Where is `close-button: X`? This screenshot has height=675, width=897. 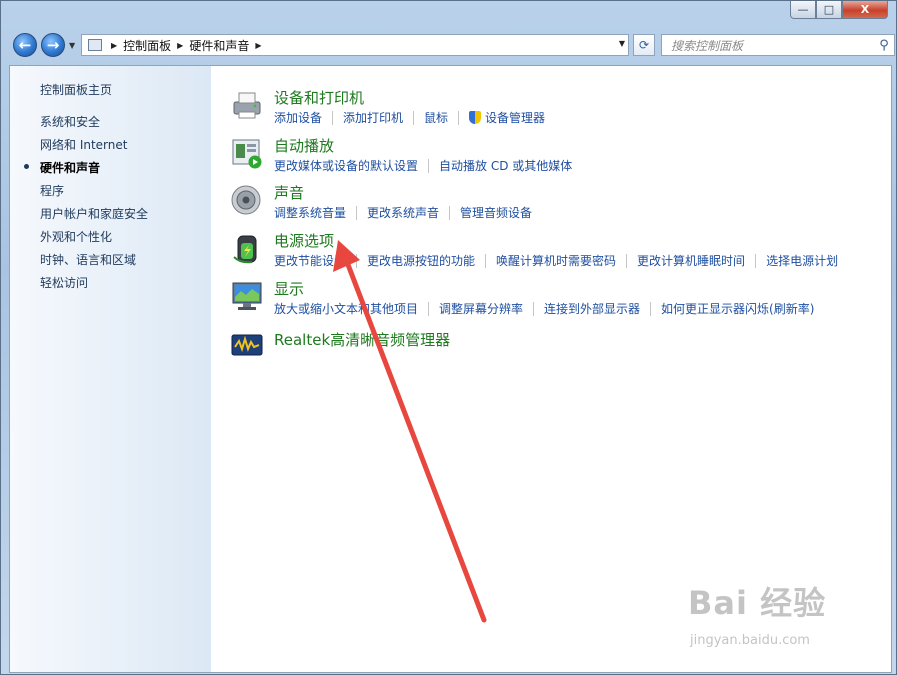
close-button: X is located at coordinates (865, 10).